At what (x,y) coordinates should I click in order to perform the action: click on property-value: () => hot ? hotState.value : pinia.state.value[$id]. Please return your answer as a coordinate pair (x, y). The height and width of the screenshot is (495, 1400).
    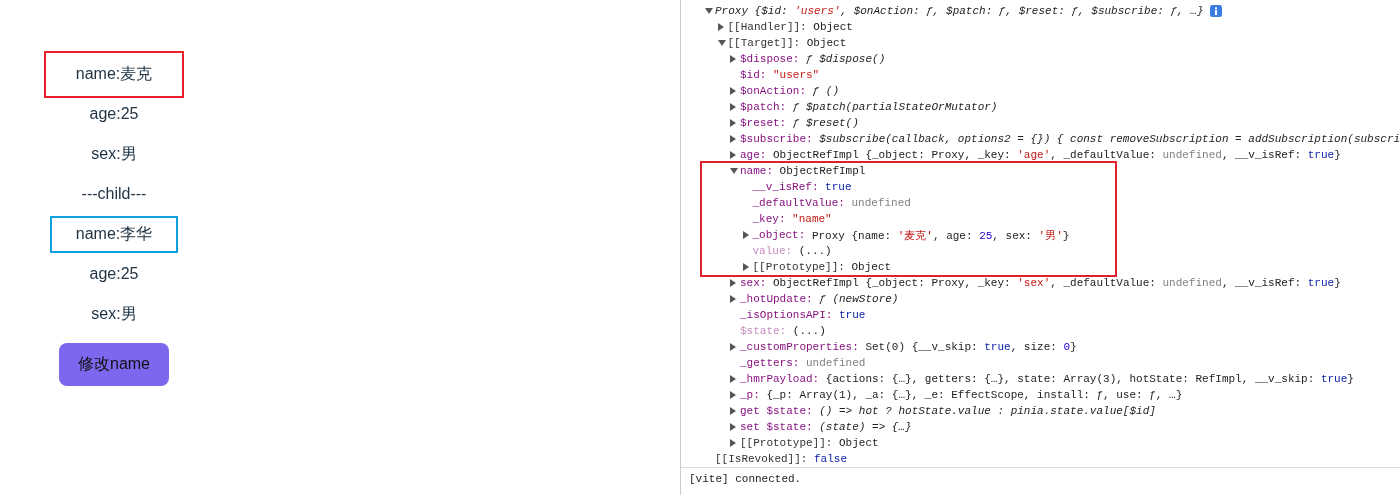
    Looking at the image, I should click on (987, 411).